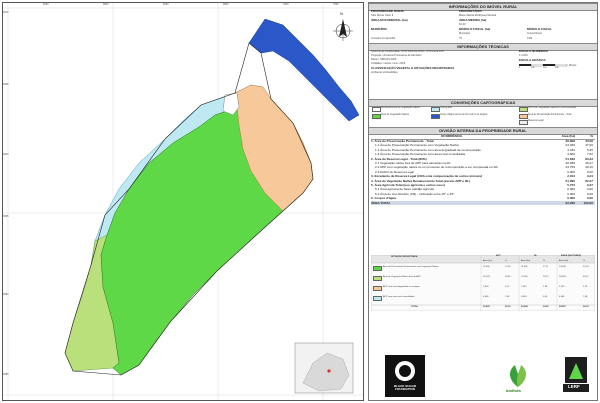  I want to click on situation-cell: 17,71, so click(546, 267).